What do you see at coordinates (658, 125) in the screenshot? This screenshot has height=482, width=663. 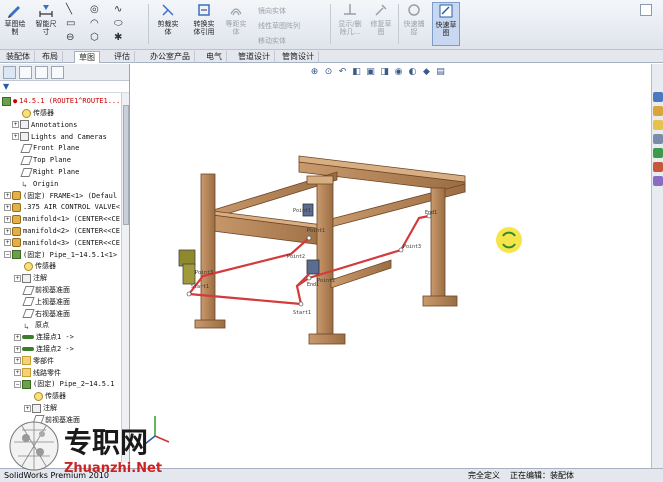 I see `file-explorer-icon` at bounding box center [658, 125].